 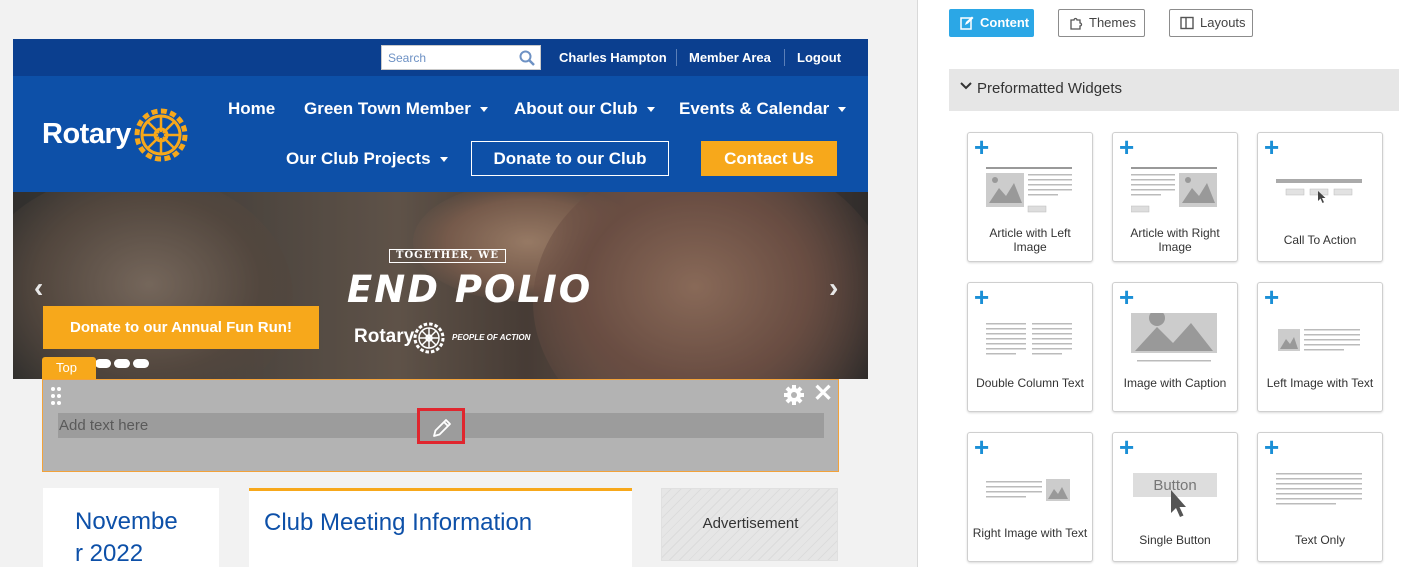 What do you see at coordinates (1319, 191) in the screenshot?
I see `call-to-action-icon` at bounding box center [1319, 191].